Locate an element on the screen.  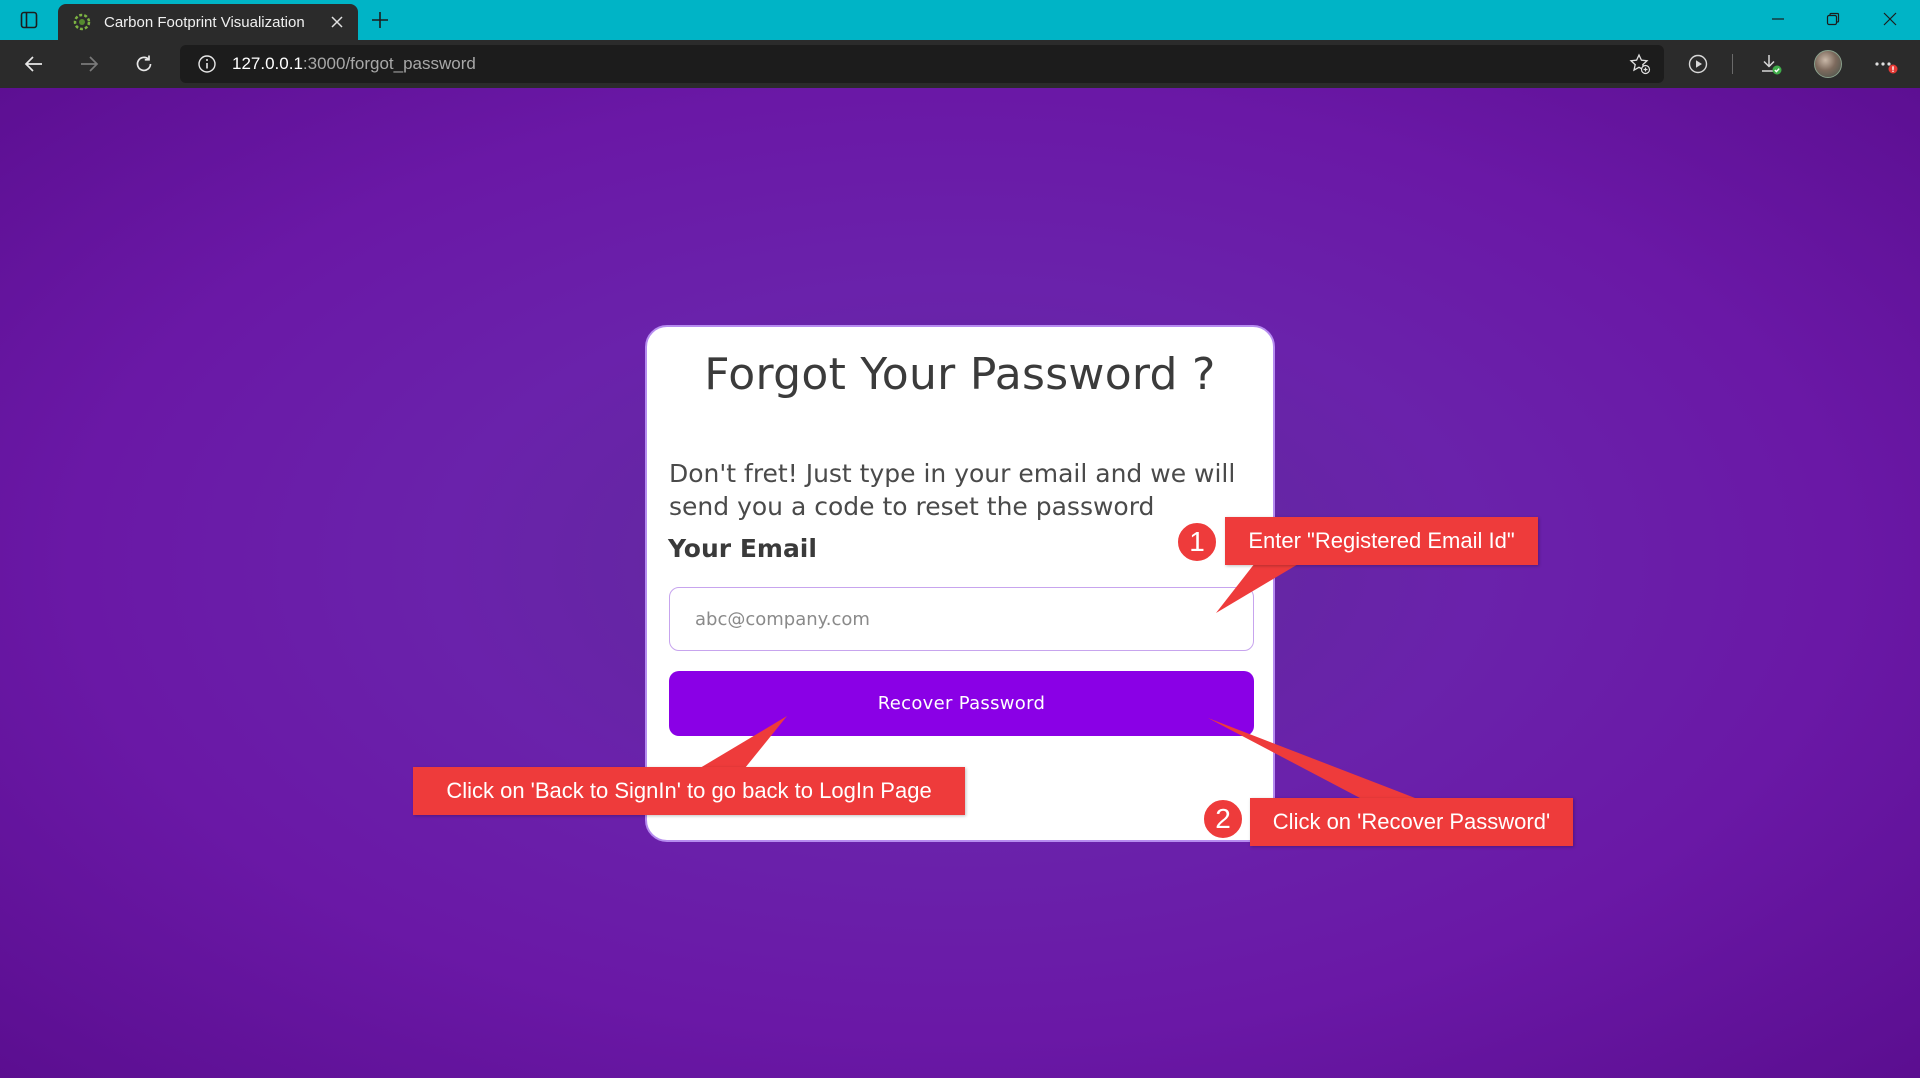
url-path: :3000/forgot_password is located at coordinates (389, 63).